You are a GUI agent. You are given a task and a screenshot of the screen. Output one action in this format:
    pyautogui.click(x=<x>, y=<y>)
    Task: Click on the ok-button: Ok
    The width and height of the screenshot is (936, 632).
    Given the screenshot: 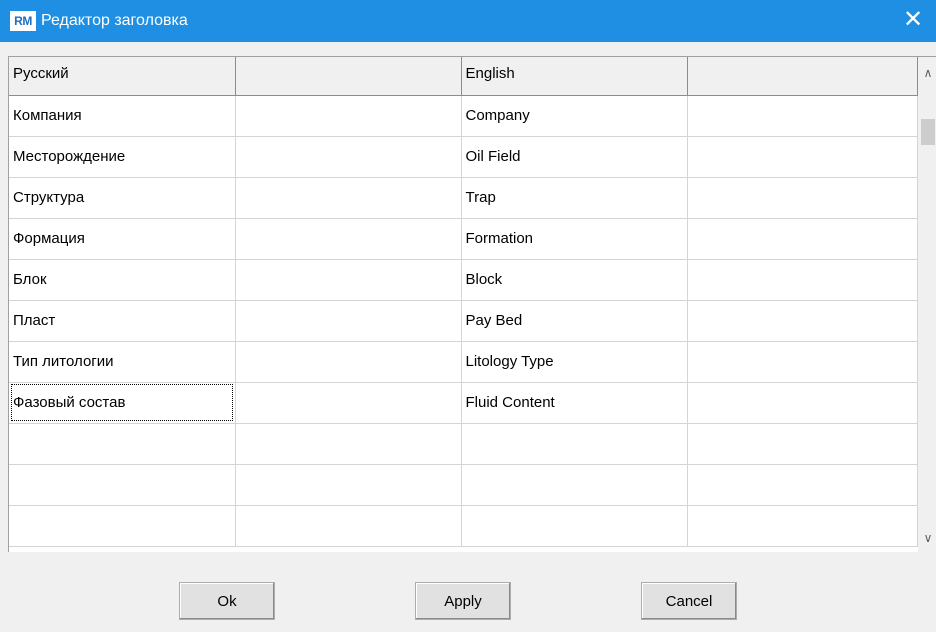 What is the action you would take?
    pyautogui.click(x=227, y=601)
    